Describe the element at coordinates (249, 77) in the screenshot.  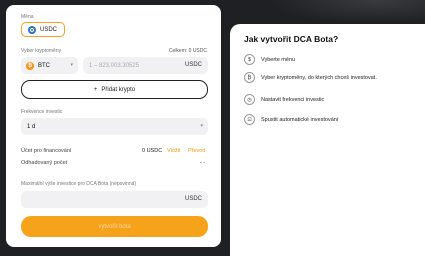
I see `crypto-icon: ₿` at that location.